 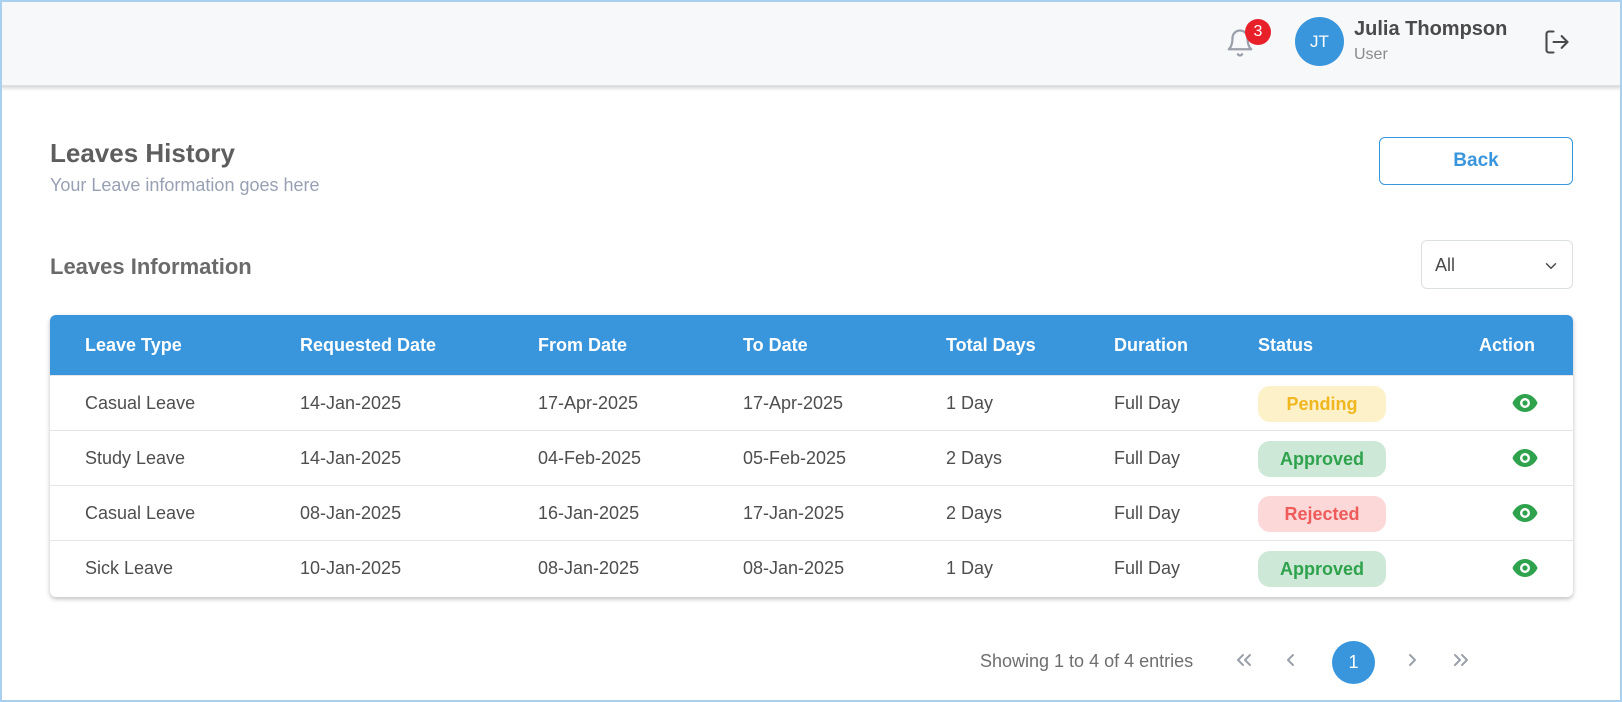 I want to click on column-header-duration: Duration, so click(x=1151, y=345).